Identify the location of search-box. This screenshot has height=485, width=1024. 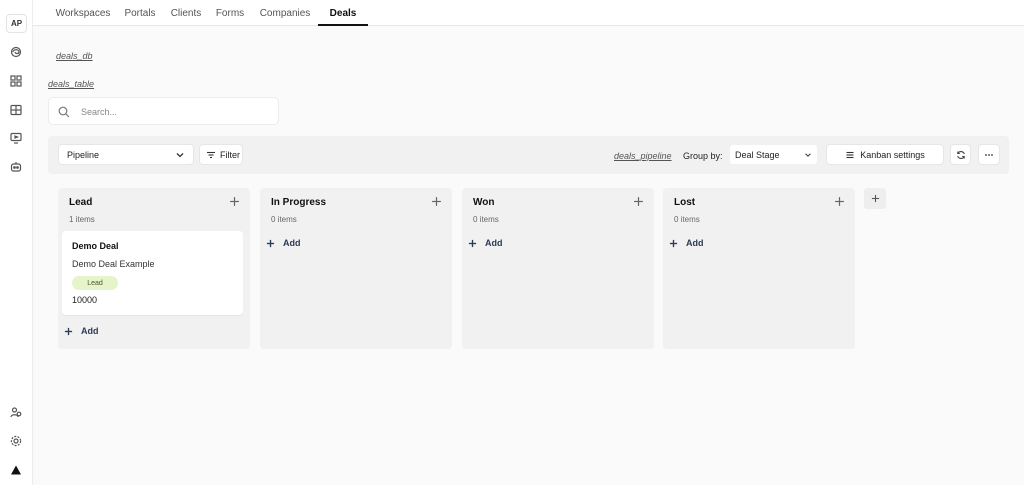
(163, 111).